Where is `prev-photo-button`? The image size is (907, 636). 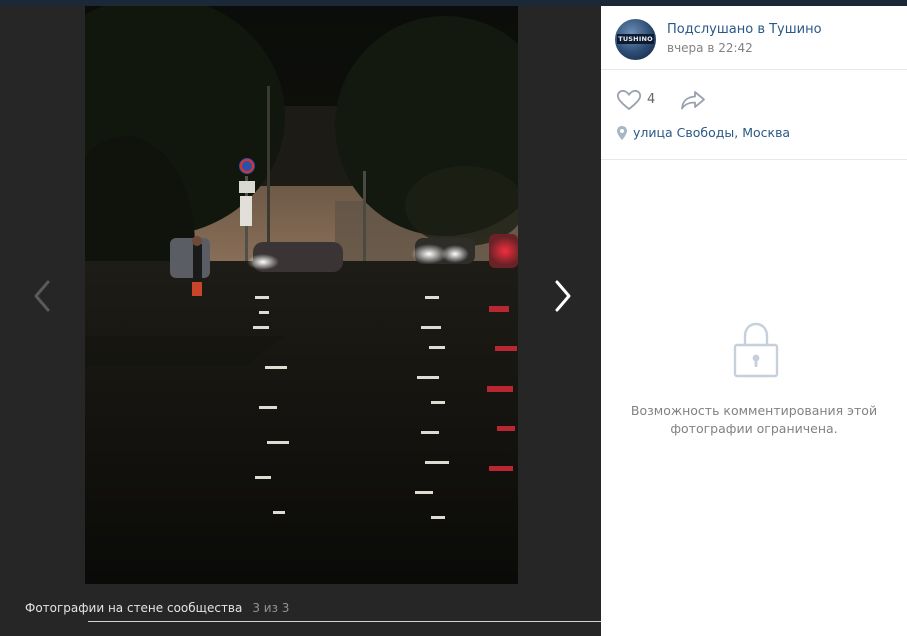
prev-photo-button is located at coordinates (43, 296).